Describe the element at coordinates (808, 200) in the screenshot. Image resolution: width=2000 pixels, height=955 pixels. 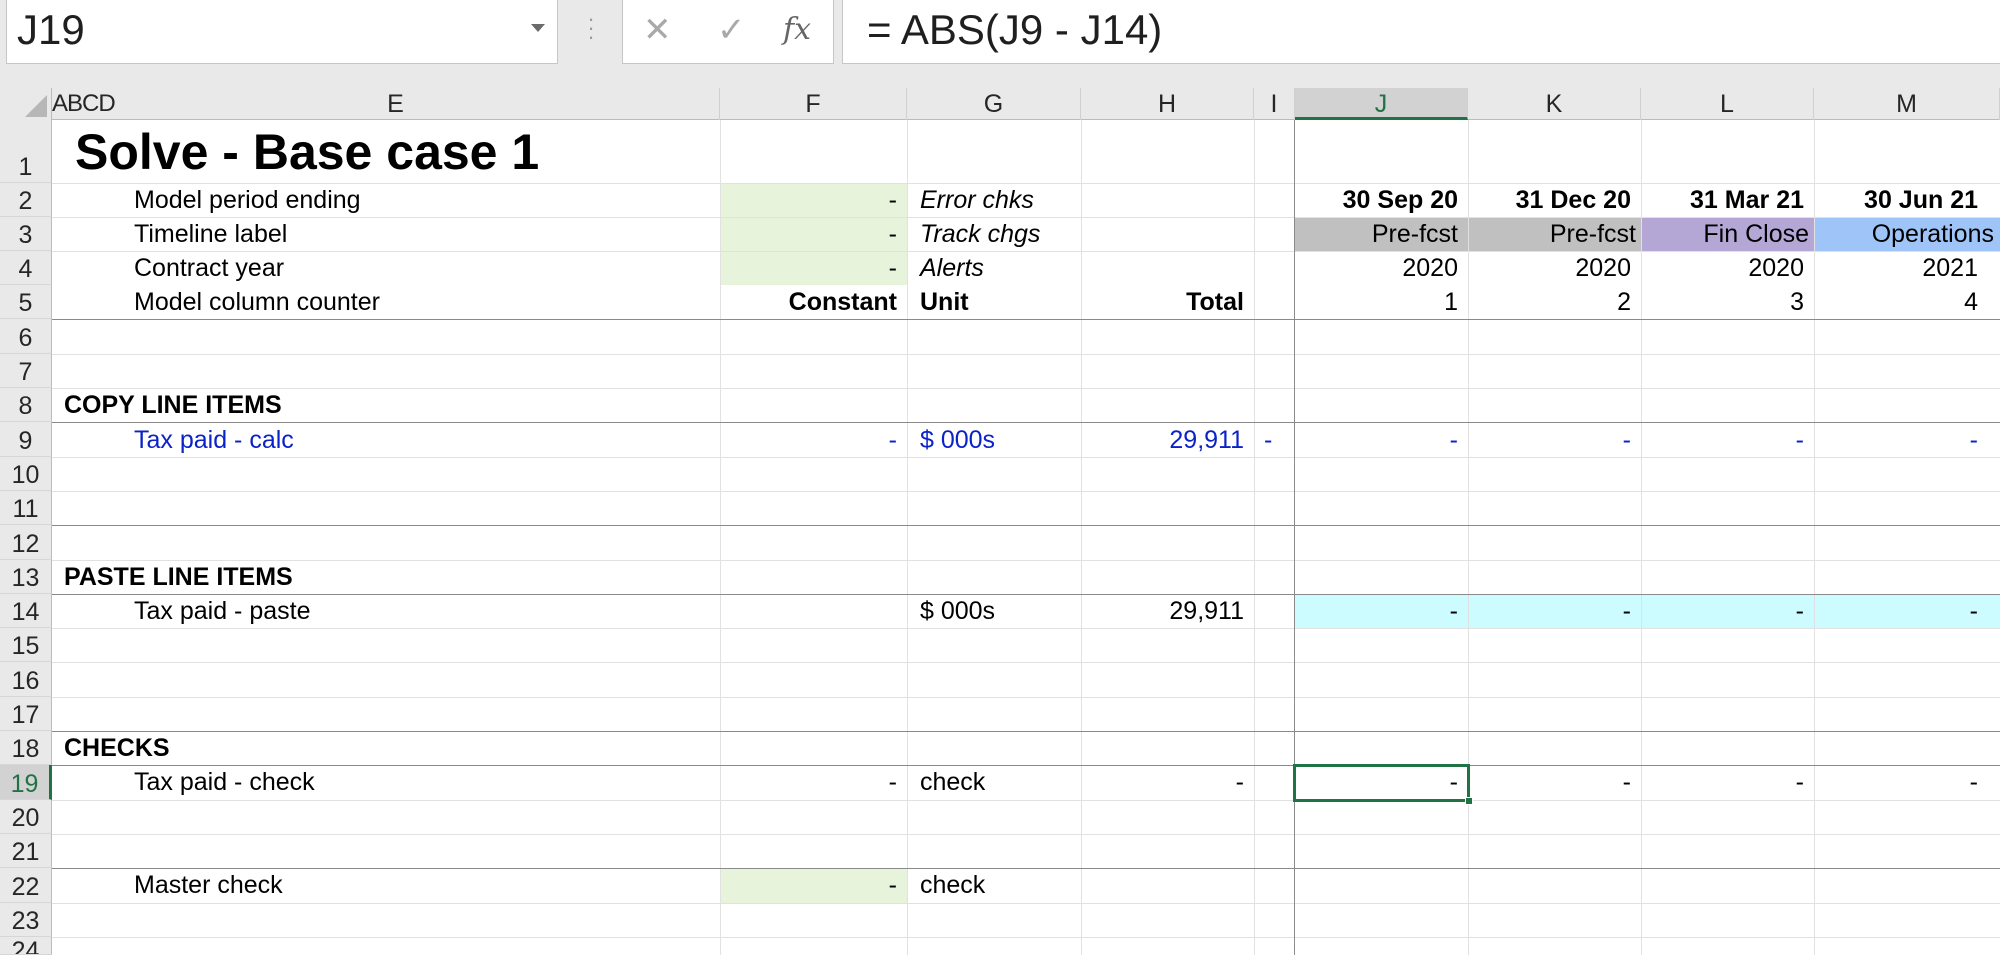
I see `cell-f2: -` at that location.